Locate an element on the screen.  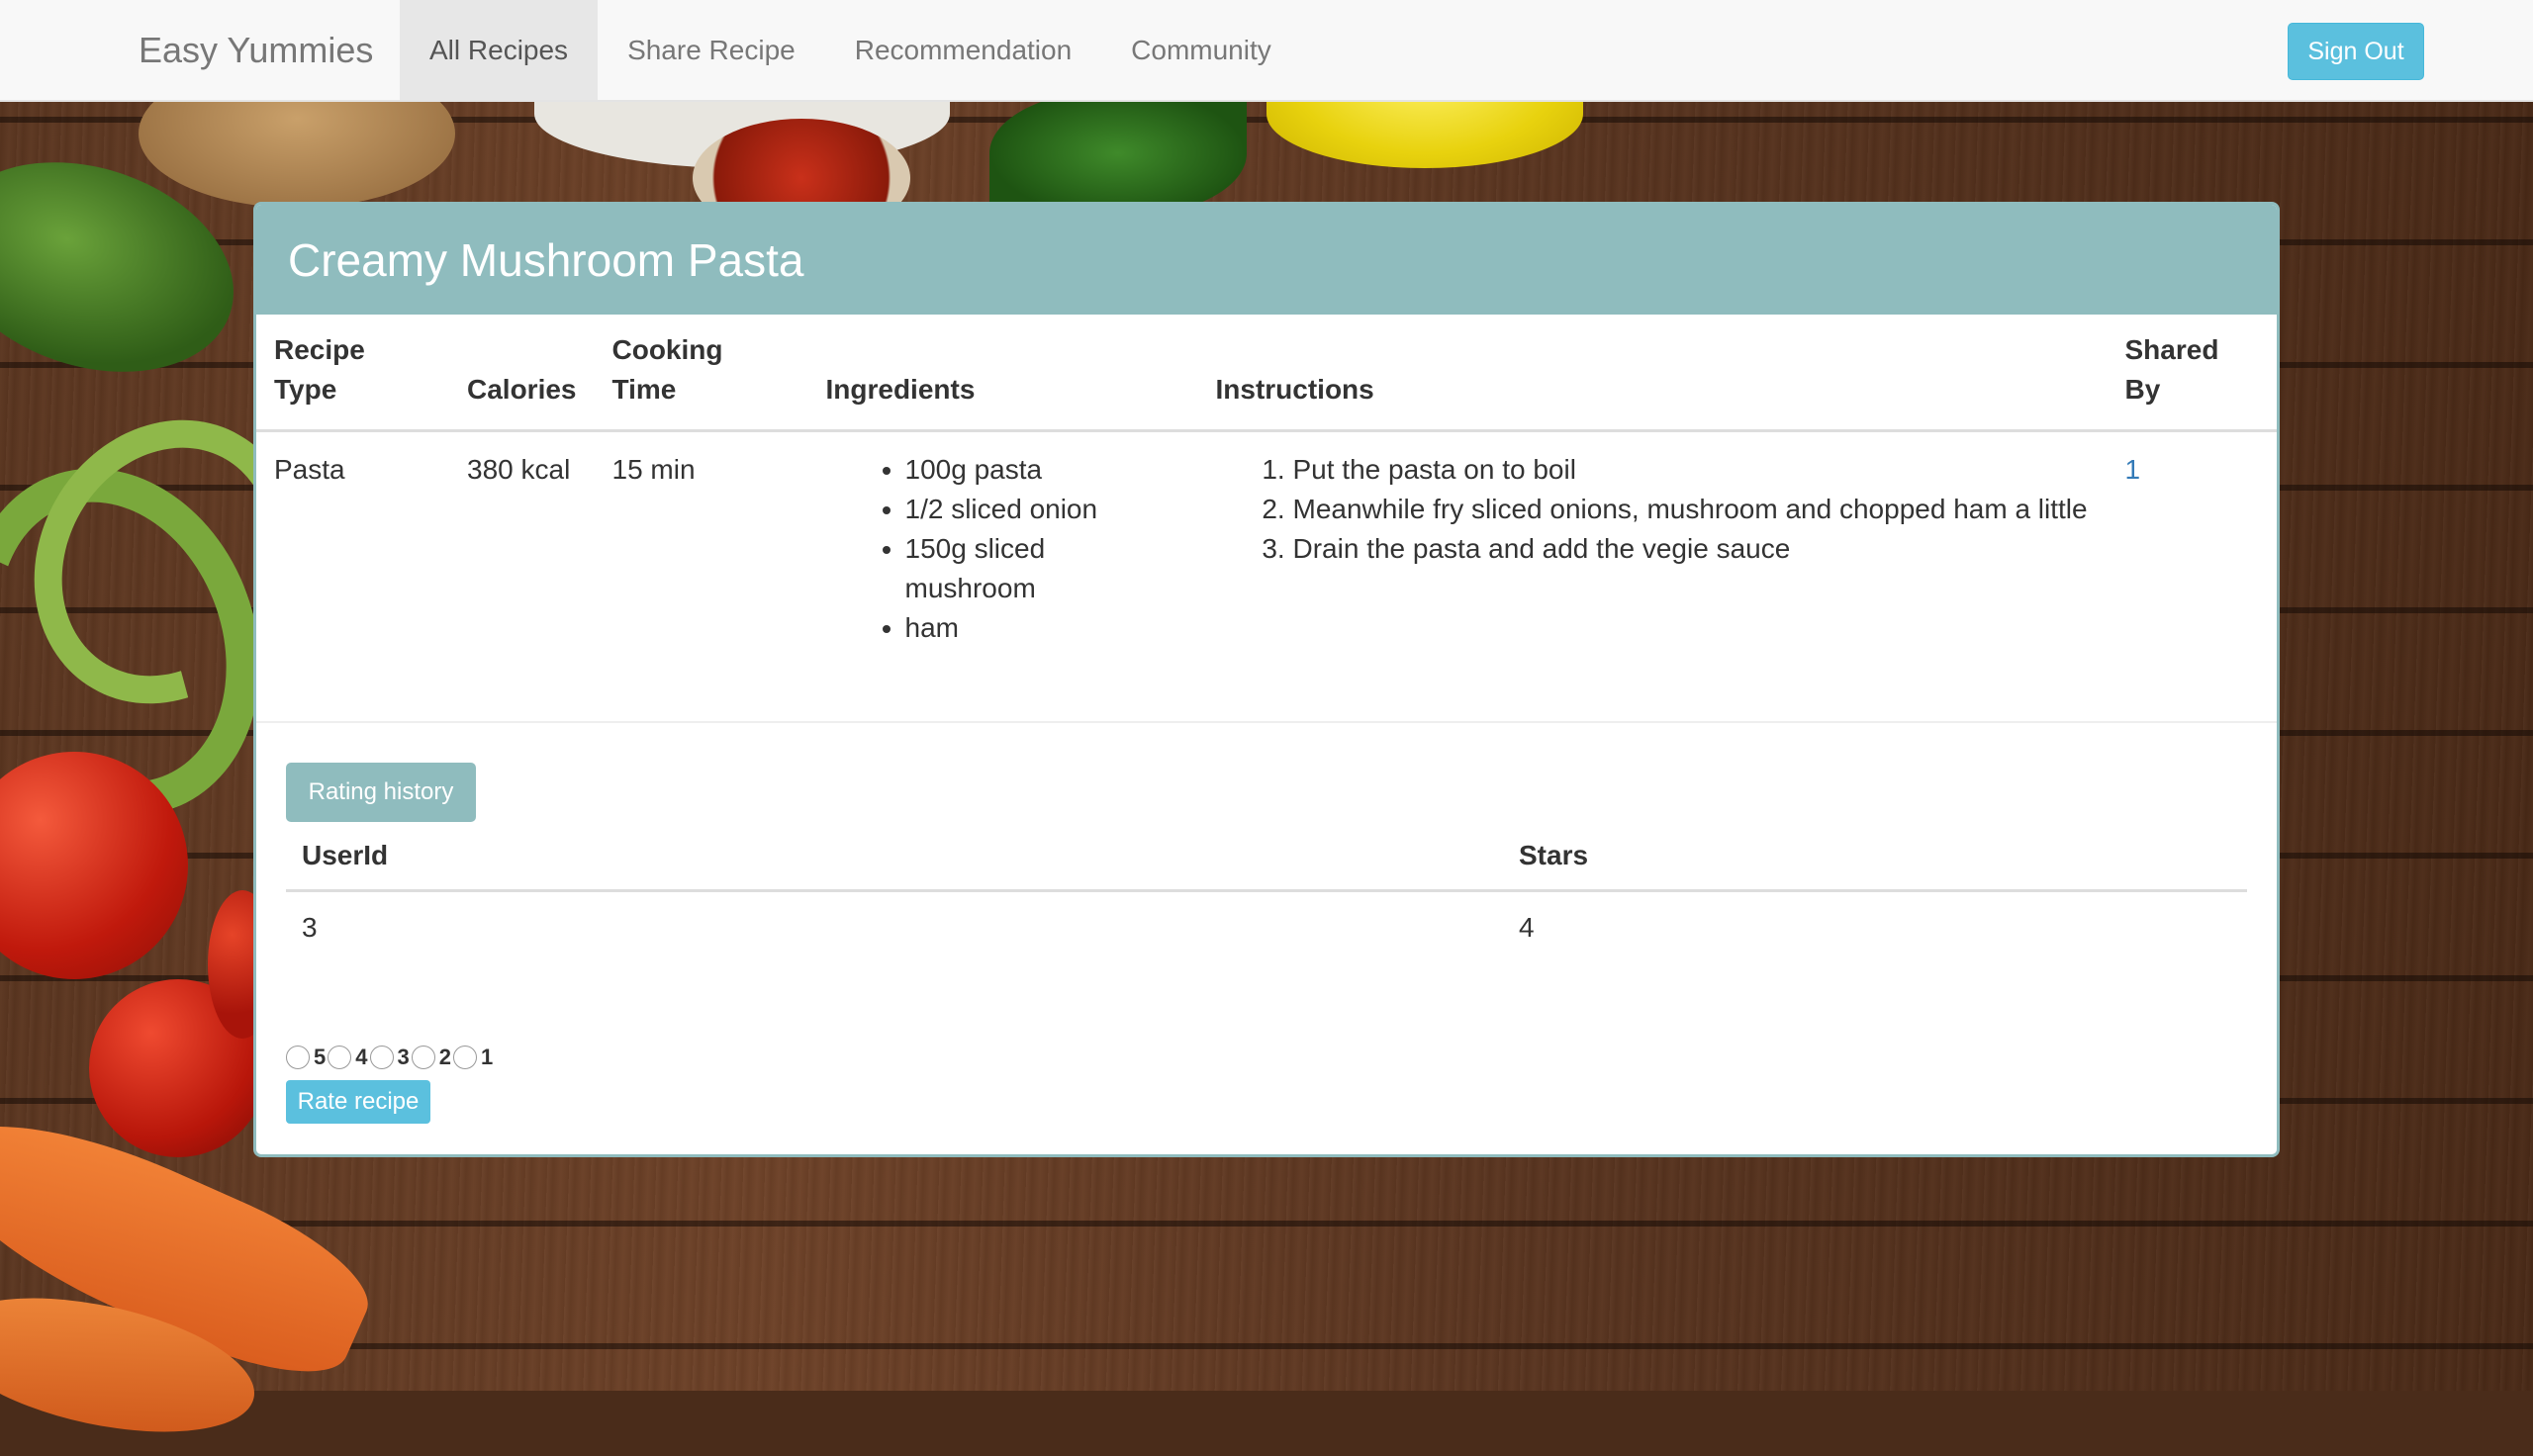
nav-recommendation: Recommendation is located at coordinates (963, 50).